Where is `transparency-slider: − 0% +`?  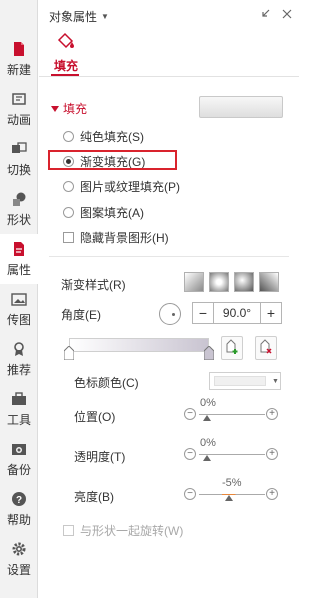
transparency-slider: − 0% + is located at coordinates (232, 449).